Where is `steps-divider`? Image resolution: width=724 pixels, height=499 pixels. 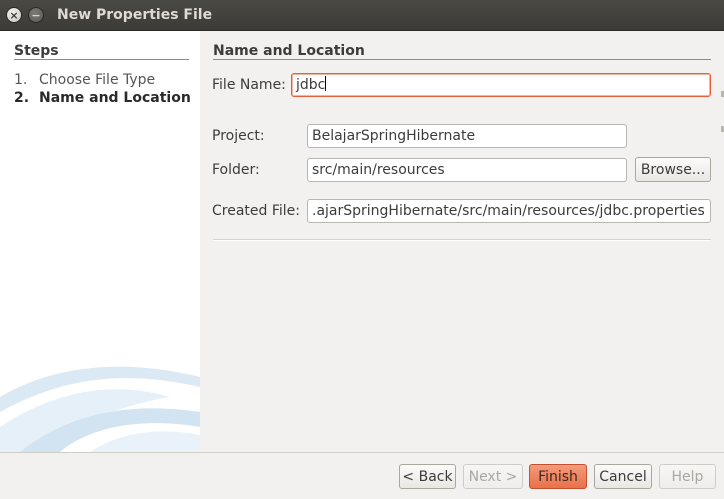
steps-divider is located at coordinates (101, 59).